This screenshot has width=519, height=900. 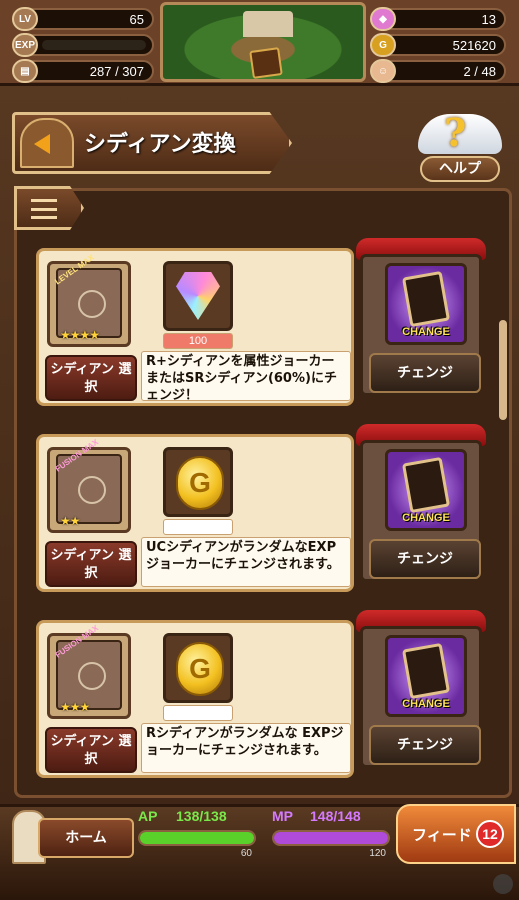 I want to click on rarity-stars: ★★★★, so click(x=80, y=335).